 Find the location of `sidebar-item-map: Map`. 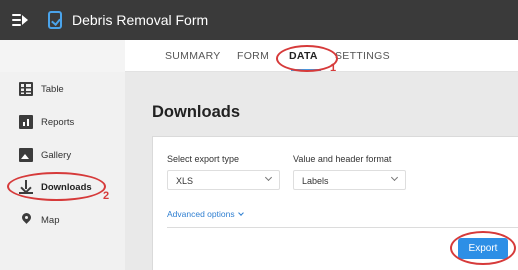

sidebar-item-map: Map is located at coordinates (62, 220).